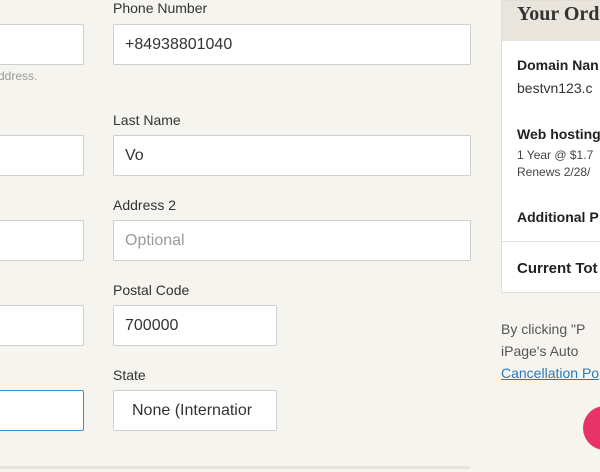  I want to click on phone-label: Phone Number, so click(160, 8).